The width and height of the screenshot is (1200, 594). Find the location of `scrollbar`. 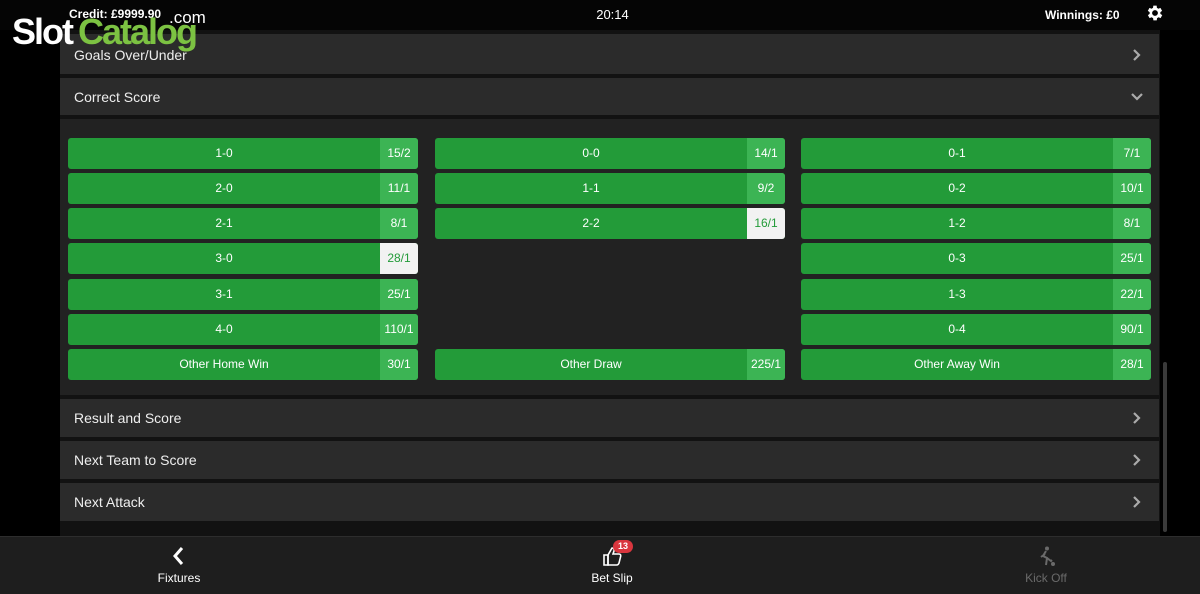

scrollbar is located at coordinates (1165, 447).